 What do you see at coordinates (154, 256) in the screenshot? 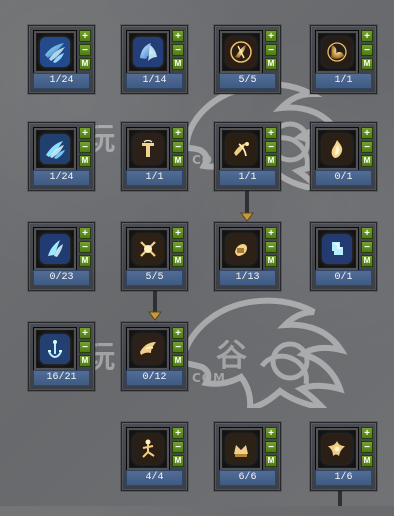
I see `skill-card-r3c2: + − M 5/5` at bounding box center [154, 256].